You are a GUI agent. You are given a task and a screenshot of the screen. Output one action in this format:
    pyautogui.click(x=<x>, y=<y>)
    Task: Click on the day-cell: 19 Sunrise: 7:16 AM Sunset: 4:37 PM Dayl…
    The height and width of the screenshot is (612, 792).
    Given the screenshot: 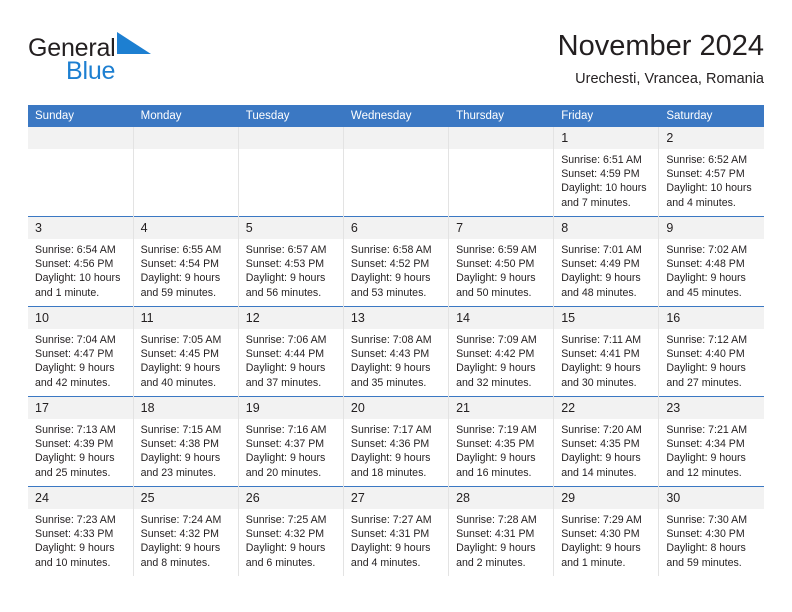 What is the action you would take?
    pyautogui.click(x=291, y=441)
    